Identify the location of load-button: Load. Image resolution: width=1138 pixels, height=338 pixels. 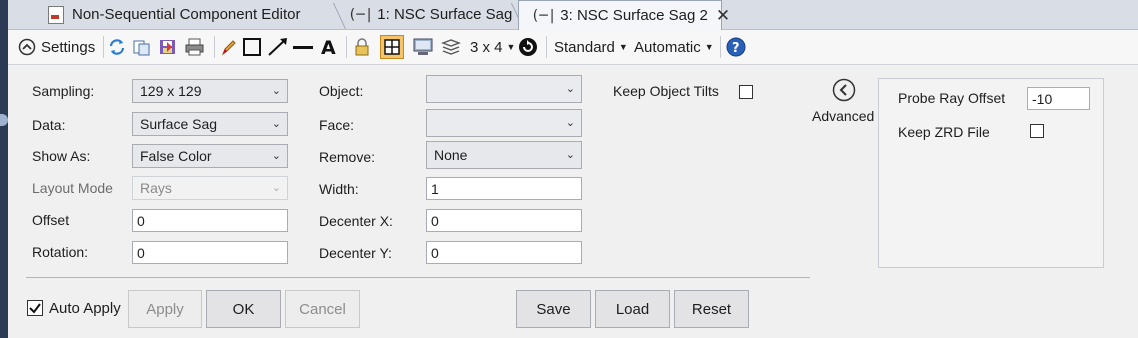
(632, 309).